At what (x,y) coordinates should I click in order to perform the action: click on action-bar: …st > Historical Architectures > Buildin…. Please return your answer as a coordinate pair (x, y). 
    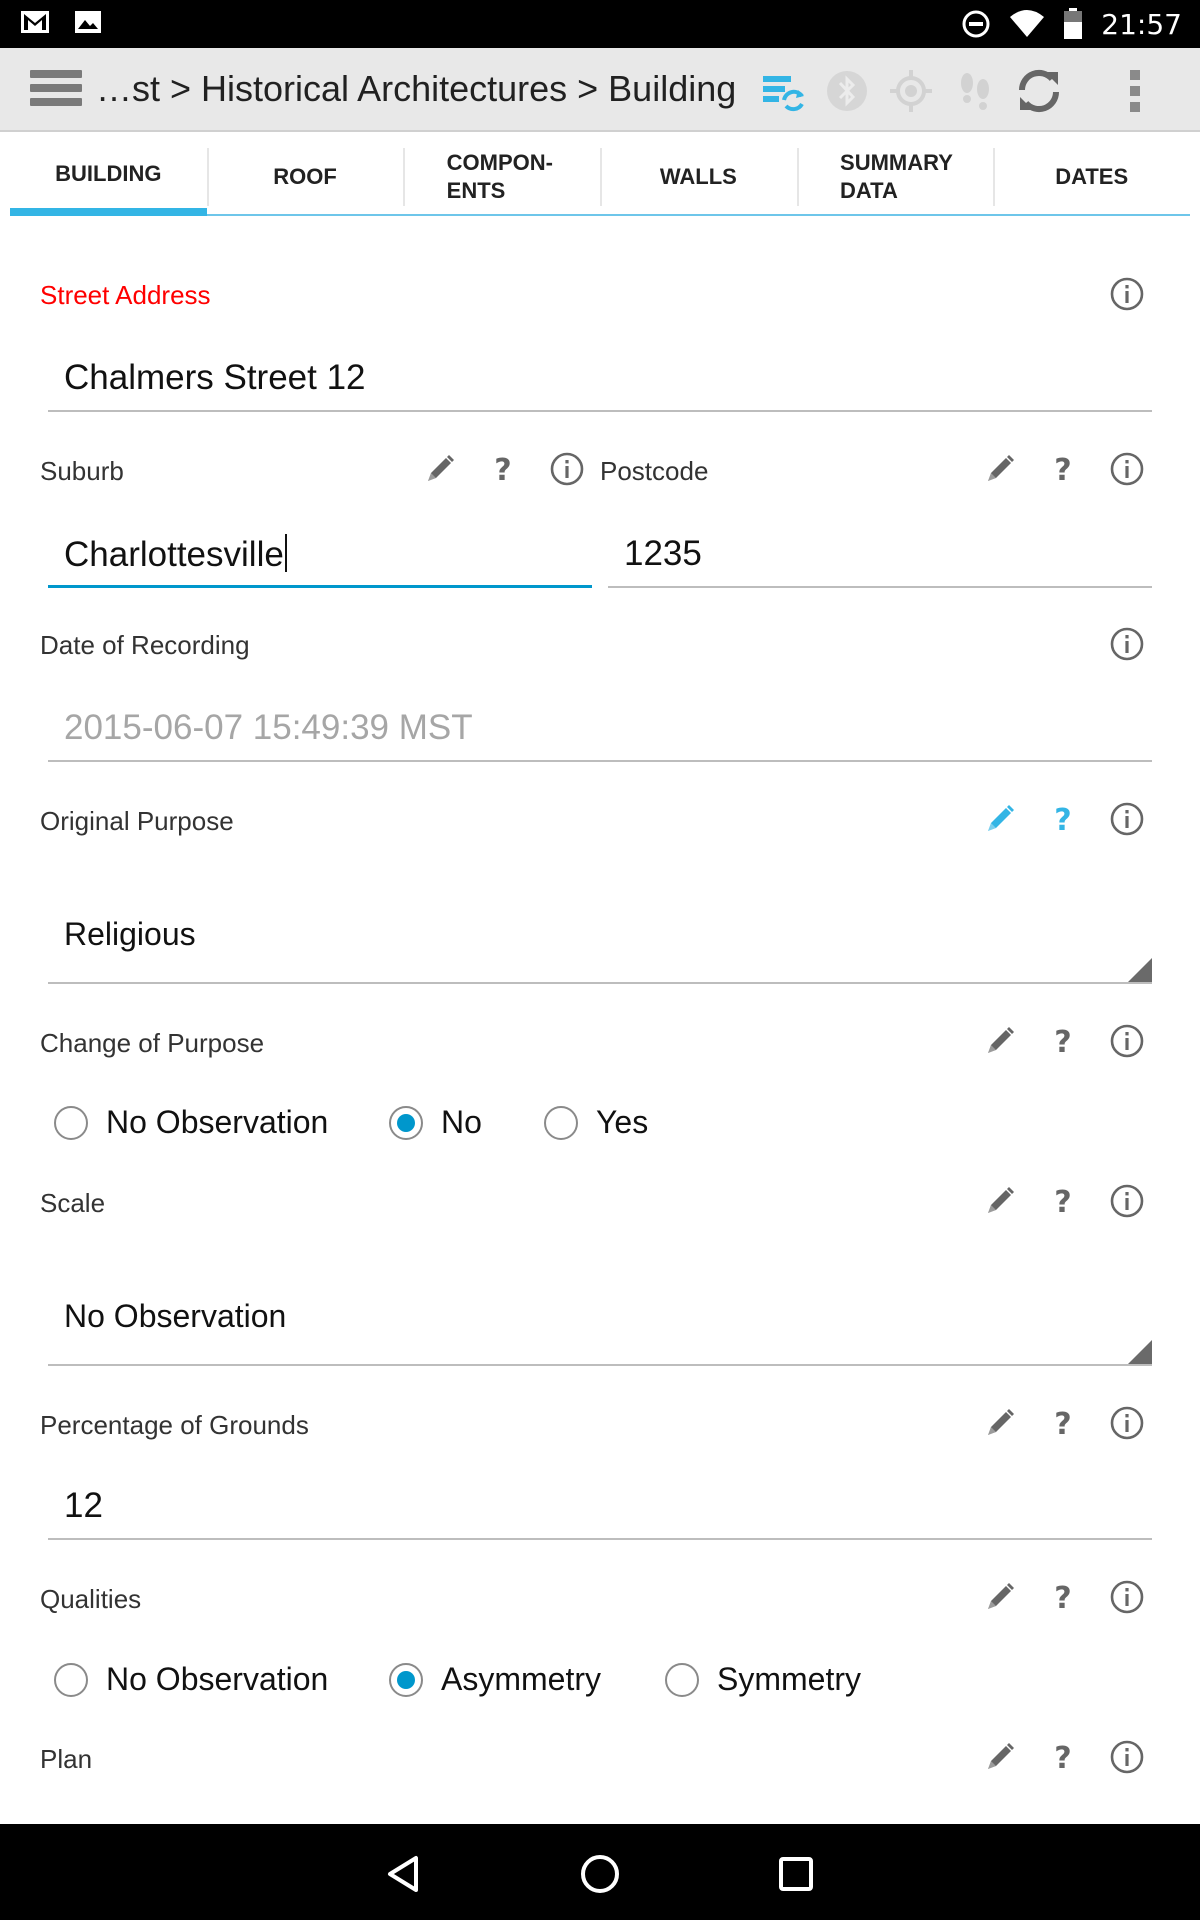
    Looking at the image, I should click on (600, 90).